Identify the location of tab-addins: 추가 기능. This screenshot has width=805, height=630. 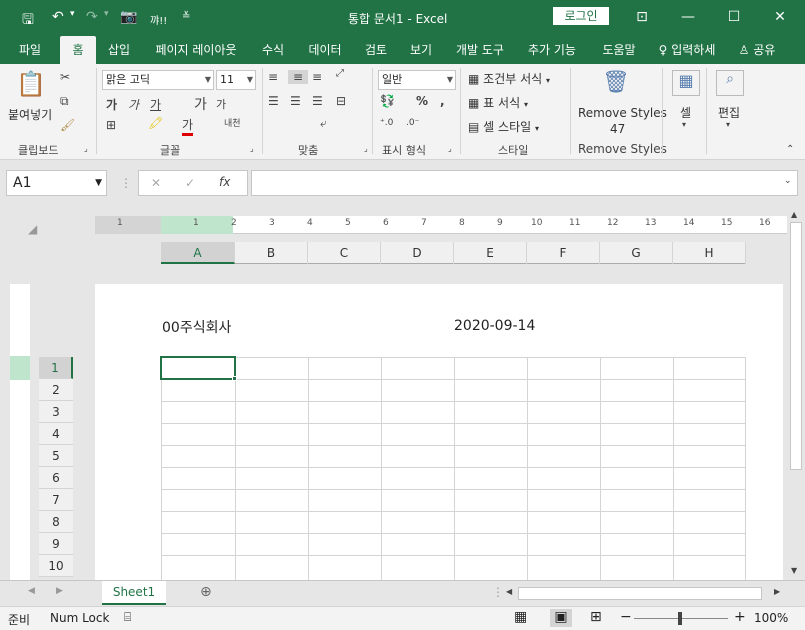
(552, 50).